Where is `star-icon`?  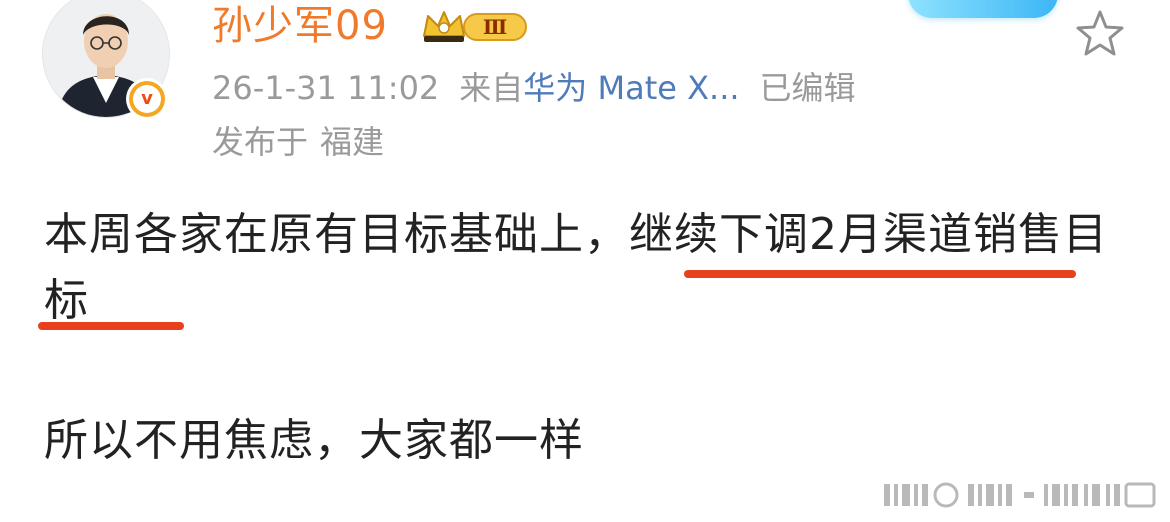 star-icon is located at coordinates (1100, 34).